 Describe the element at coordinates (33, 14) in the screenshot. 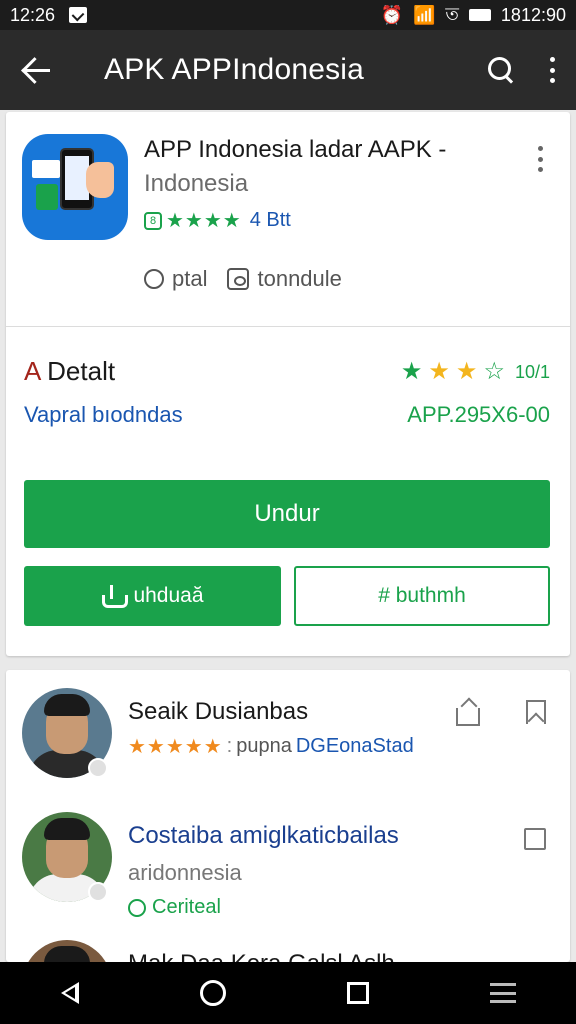

I see `status-time: 12:26` at that location.